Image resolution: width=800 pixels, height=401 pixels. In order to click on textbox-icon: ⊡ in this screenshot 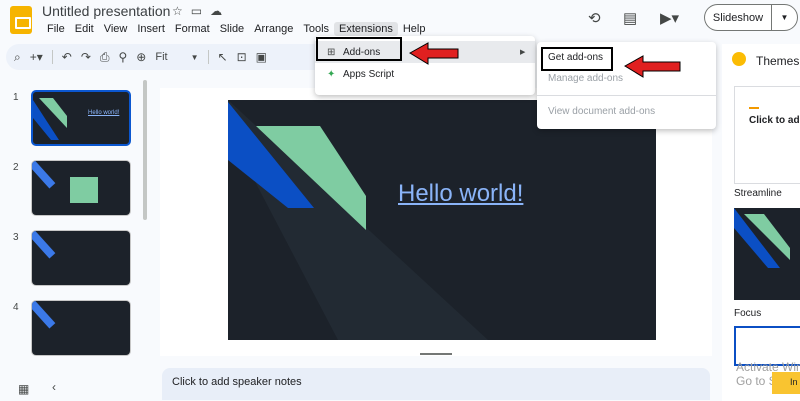, I will do `click(242, 57)`.